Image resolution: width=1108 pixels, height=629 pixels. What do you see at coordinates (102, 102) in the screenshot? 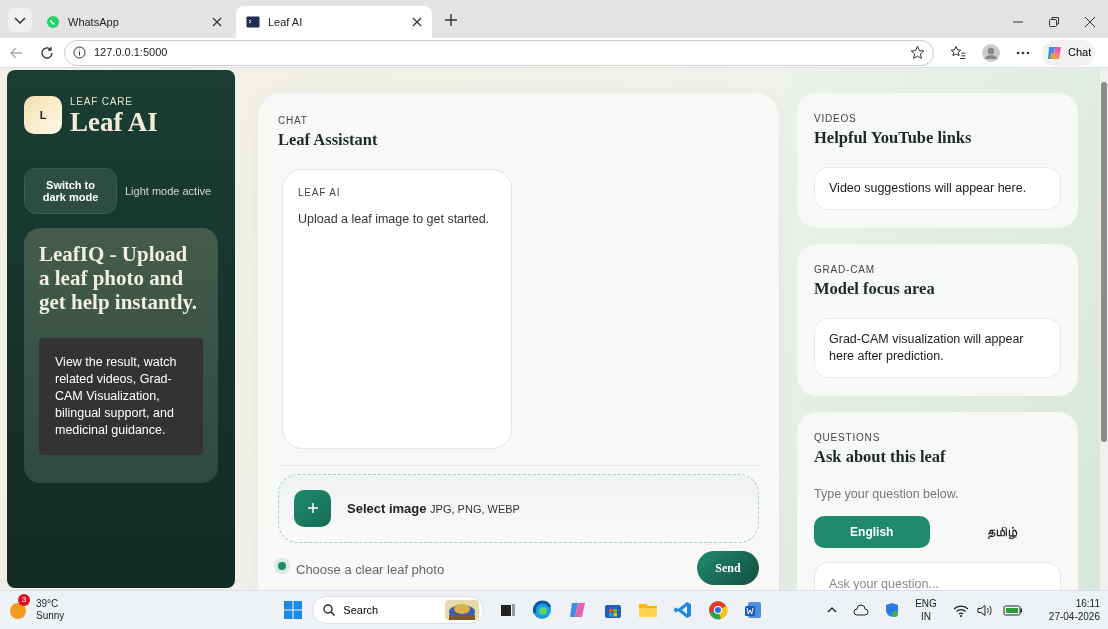
I see `brand-kicker: LEAF CARE` at bounding box center [102, 102].